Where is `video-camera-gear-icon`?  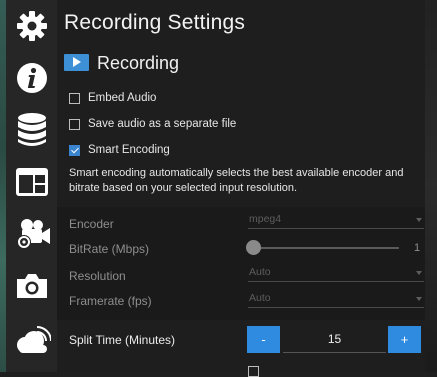 video-camera-gear-icon is located at coordinates (33, 234).